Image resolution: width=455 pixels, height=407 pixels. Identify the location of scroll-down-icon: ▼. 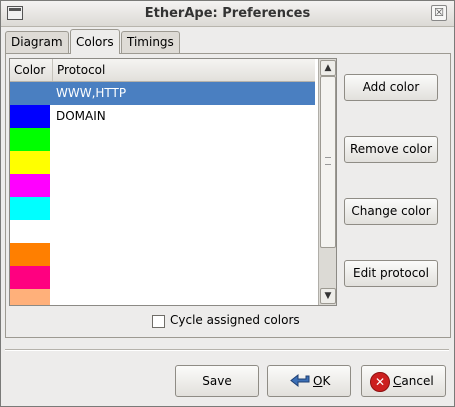
(328, 296).